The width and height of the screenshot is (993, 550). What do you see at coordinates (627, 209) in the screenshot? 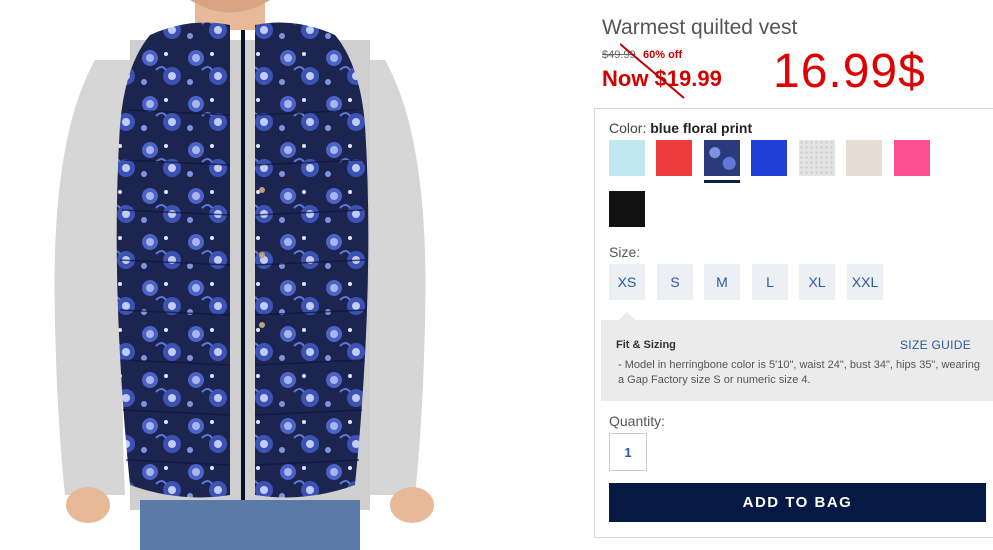
I see `swatch-black` at bounding box center [627, 209].